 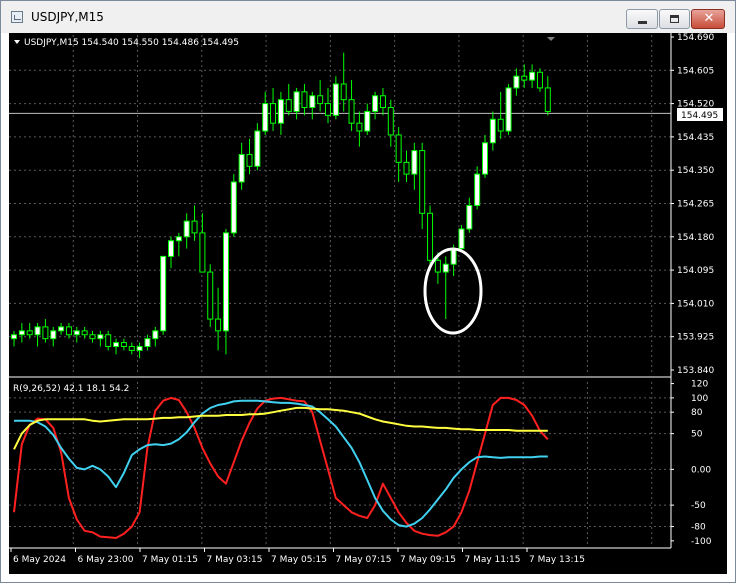 What do you see at coordinates (701, 470) in the screenshot?
I see `indicator-tick-label: 0.00` at bounding box center [701, 470].